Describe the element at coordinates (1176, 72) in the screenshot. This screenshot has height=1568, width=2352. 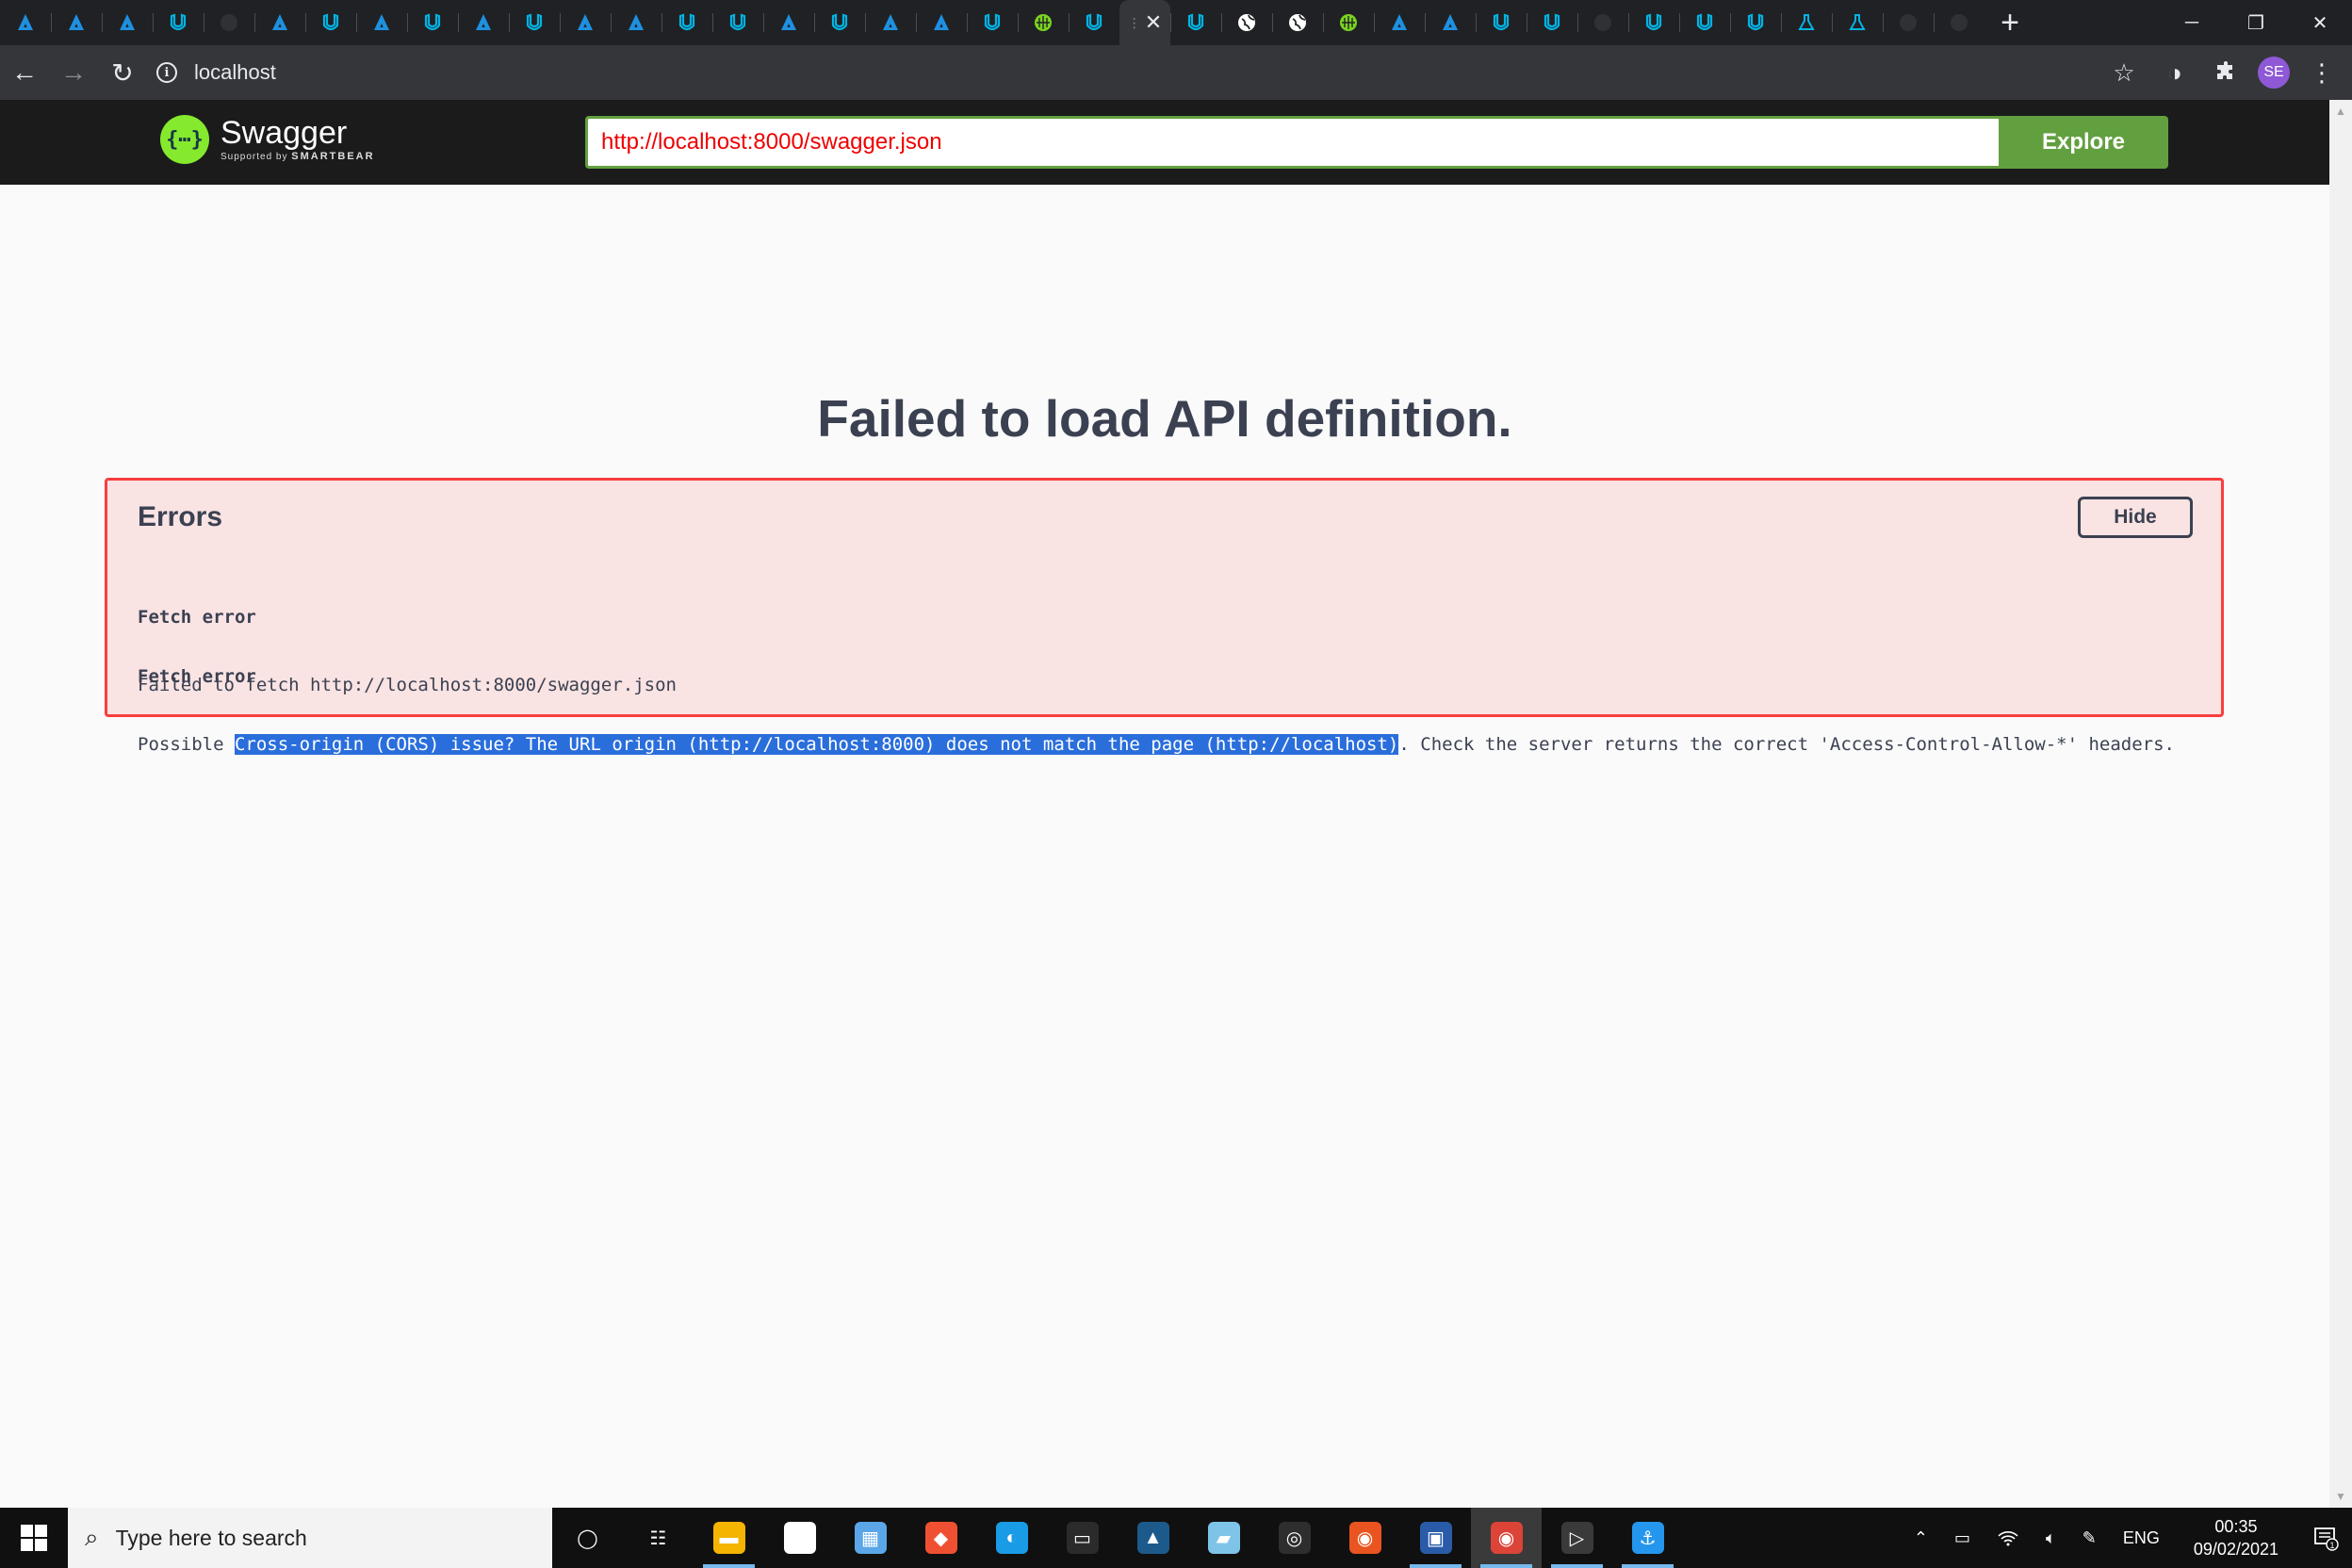
I see `browser-toolbar: ← → ↻ i localhost ☆ ◑ SE ⋮` at that location.